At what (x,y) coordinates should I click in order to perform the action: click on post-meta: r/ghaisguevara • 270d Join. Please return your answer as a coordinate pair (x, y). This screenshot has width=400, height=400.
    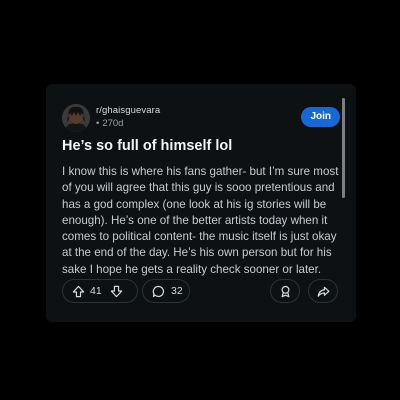
    Looking at the image, I should click on (208, 118).